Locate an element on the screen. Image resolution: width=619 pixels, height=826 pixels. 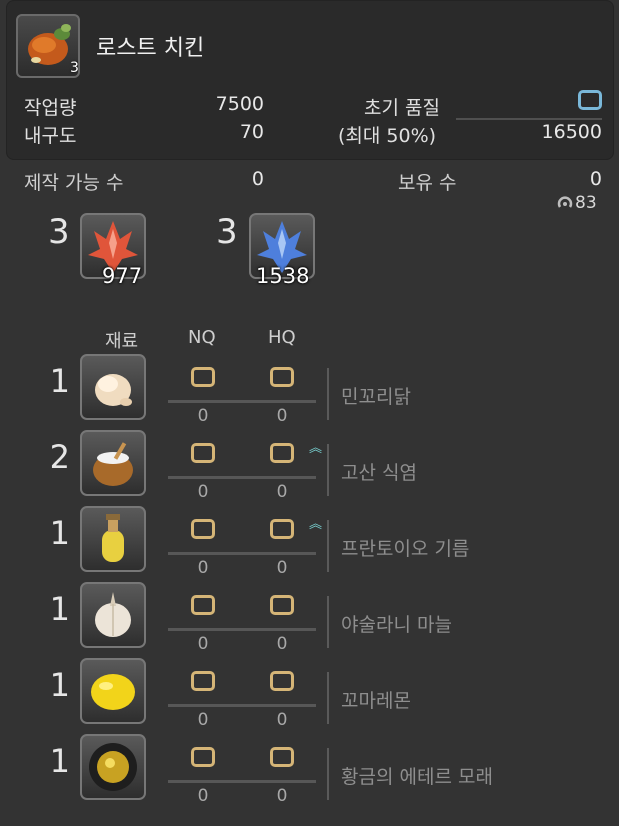
material-header: 재료 is located at coordinates (122, 341).